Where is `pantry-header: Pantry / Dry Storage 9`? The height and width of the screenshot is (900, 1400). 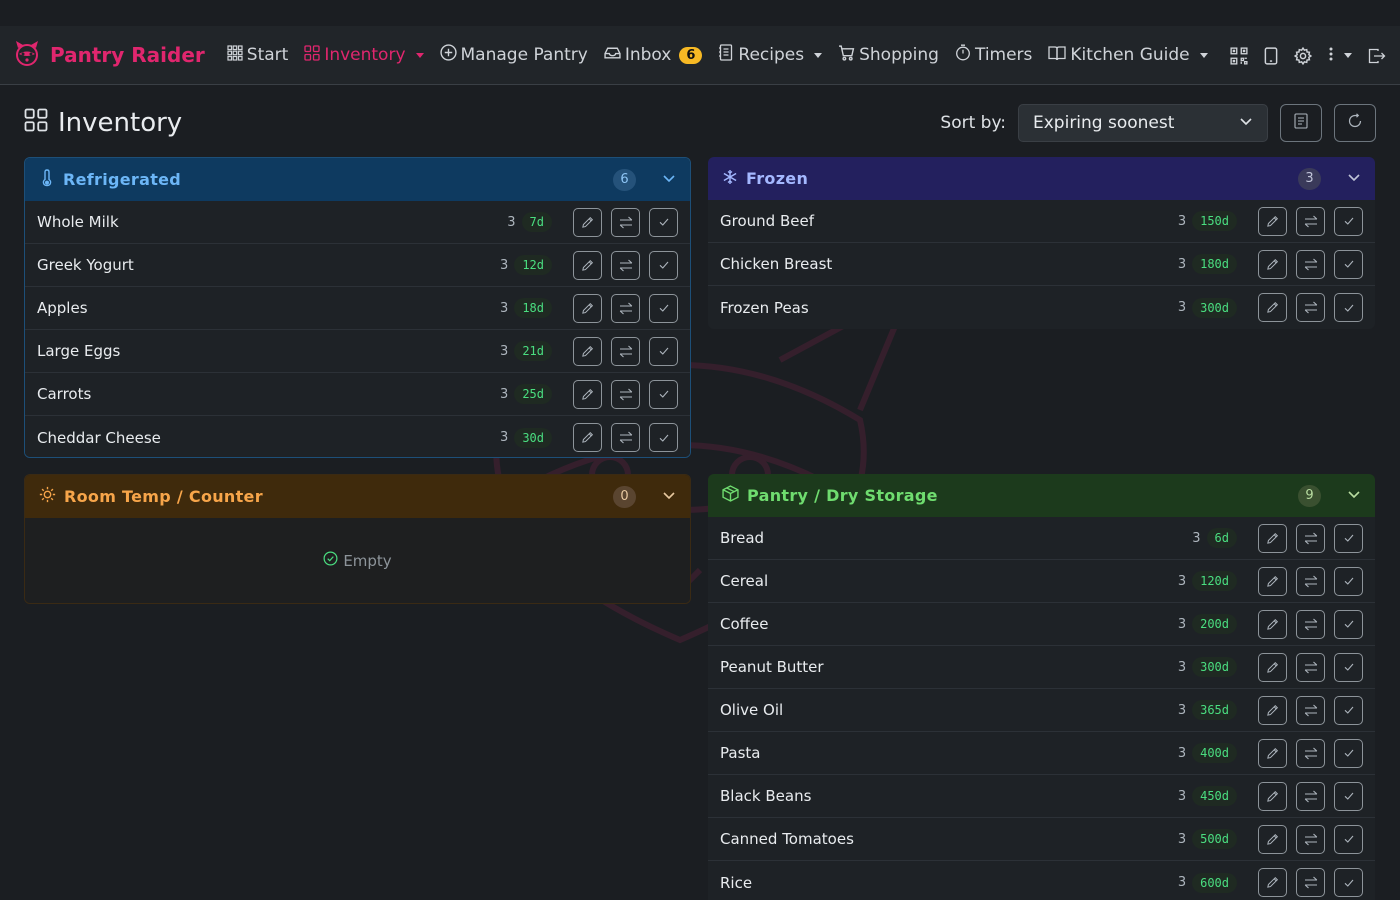
pantry-header: Pantry / Dry Storage 9 is located at coordinates (1041, 495).